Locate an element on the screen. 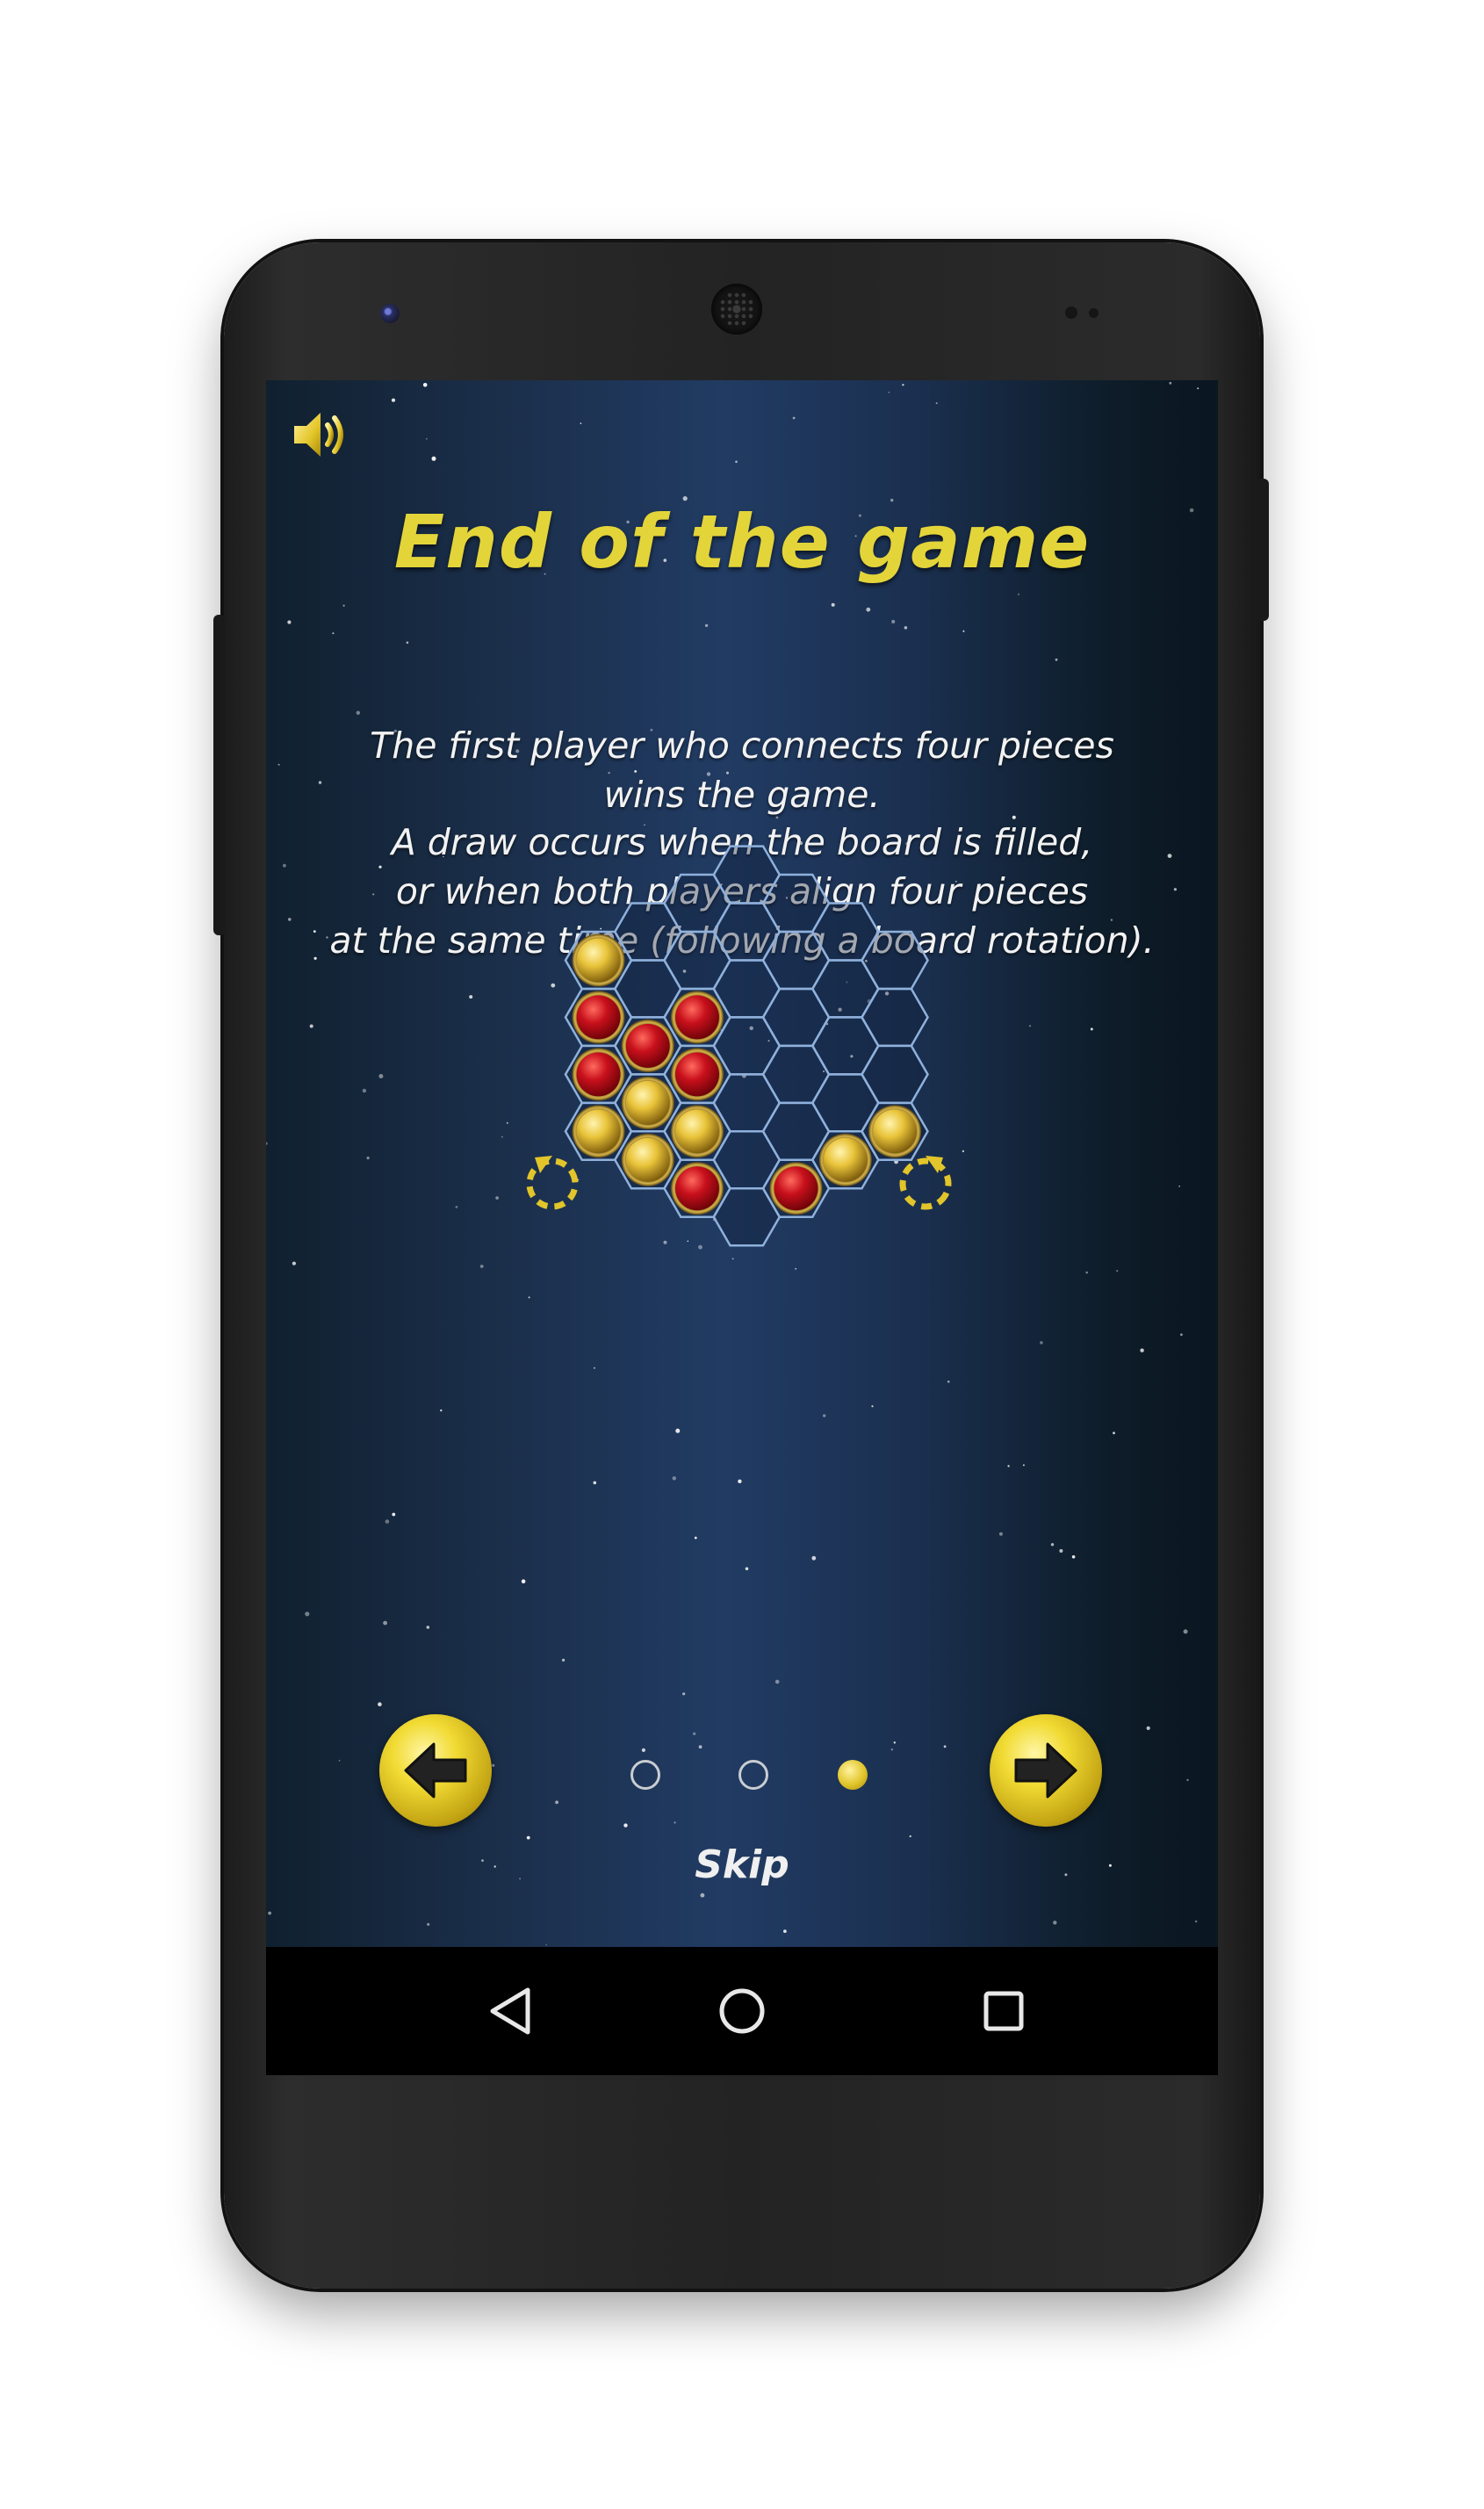  nav-recents-button is located at coordinates (1004, 2011).